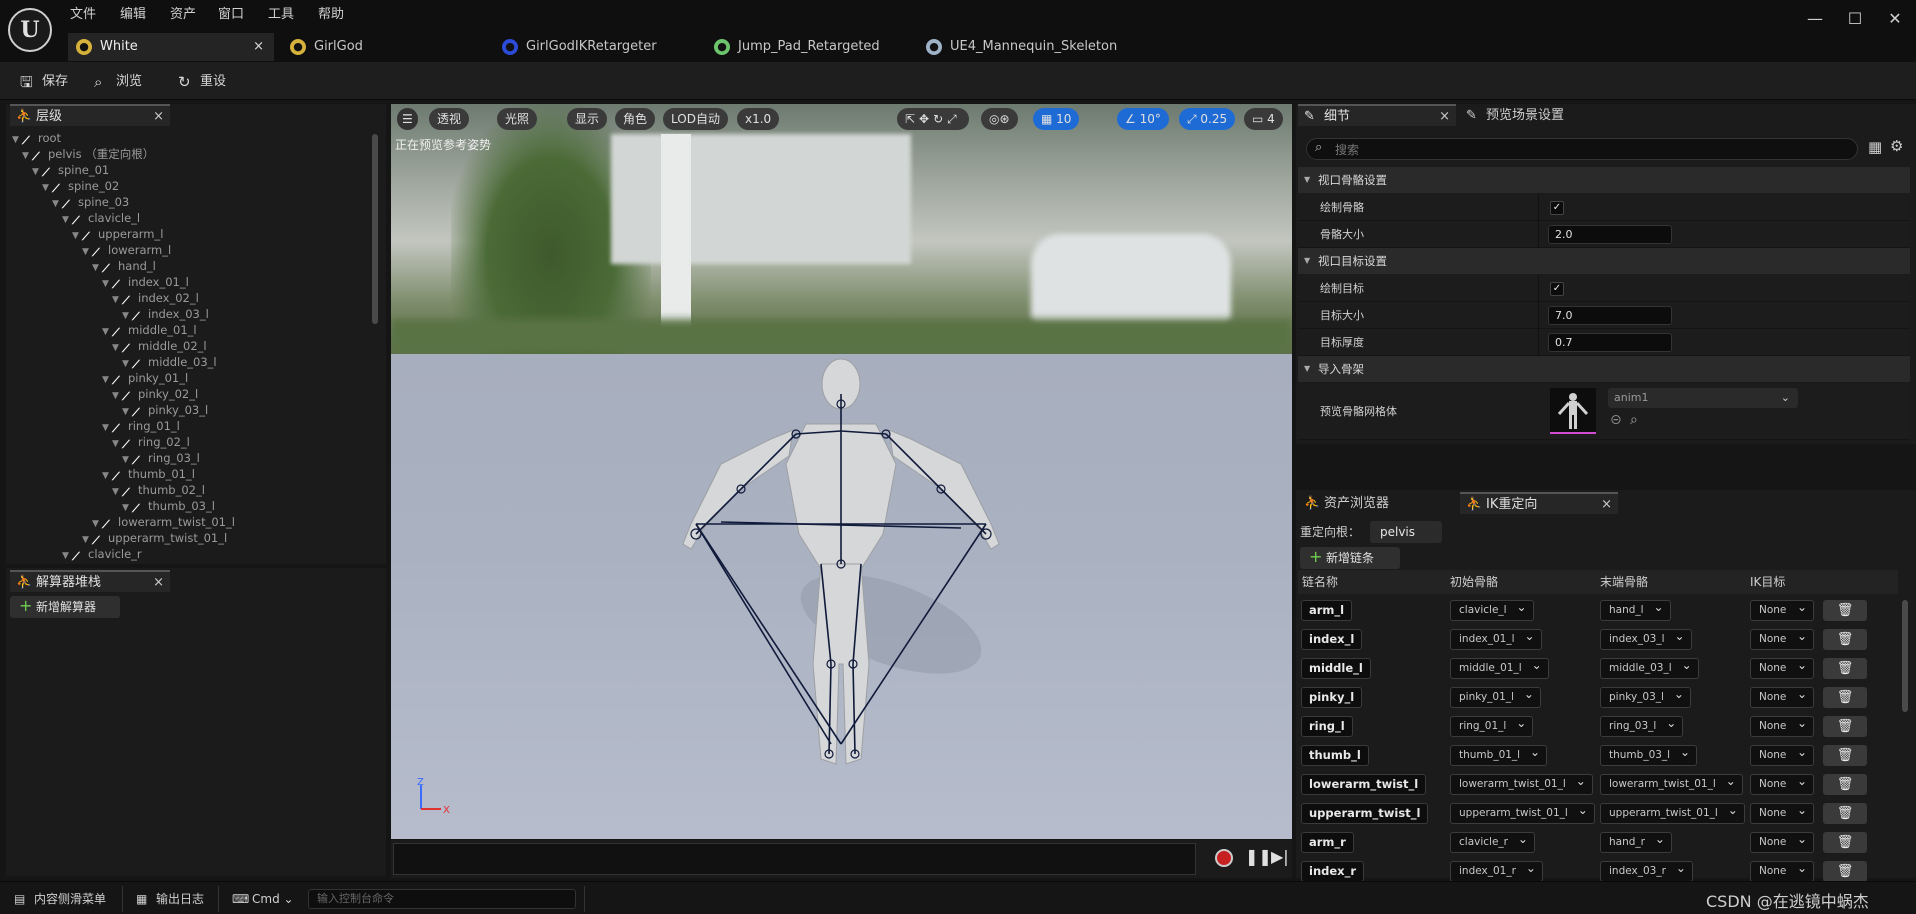  I want to click on tree-item: ▼ ⟋ pelvis （重定向根）, so click(88, 154).